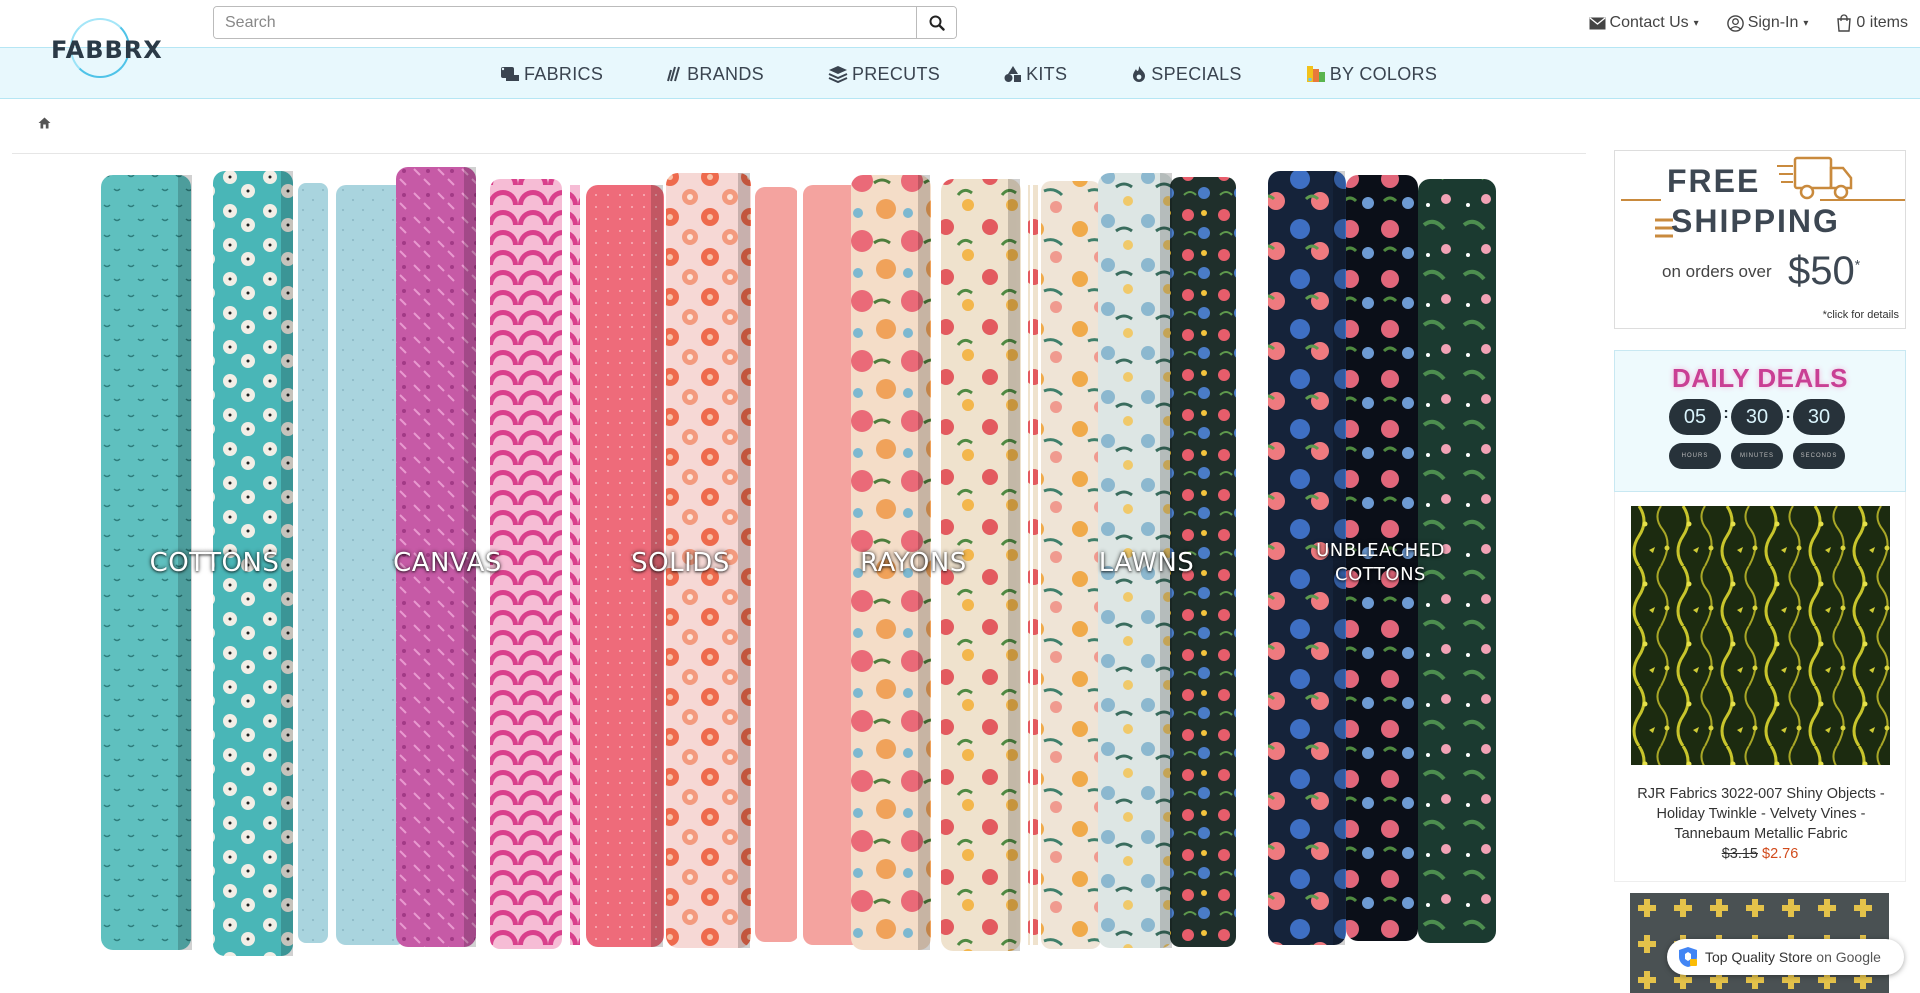 The height and width of the screenshot is (993, 1920). I want to click on nav-brands-label: BRANDS, so click(725, 73).